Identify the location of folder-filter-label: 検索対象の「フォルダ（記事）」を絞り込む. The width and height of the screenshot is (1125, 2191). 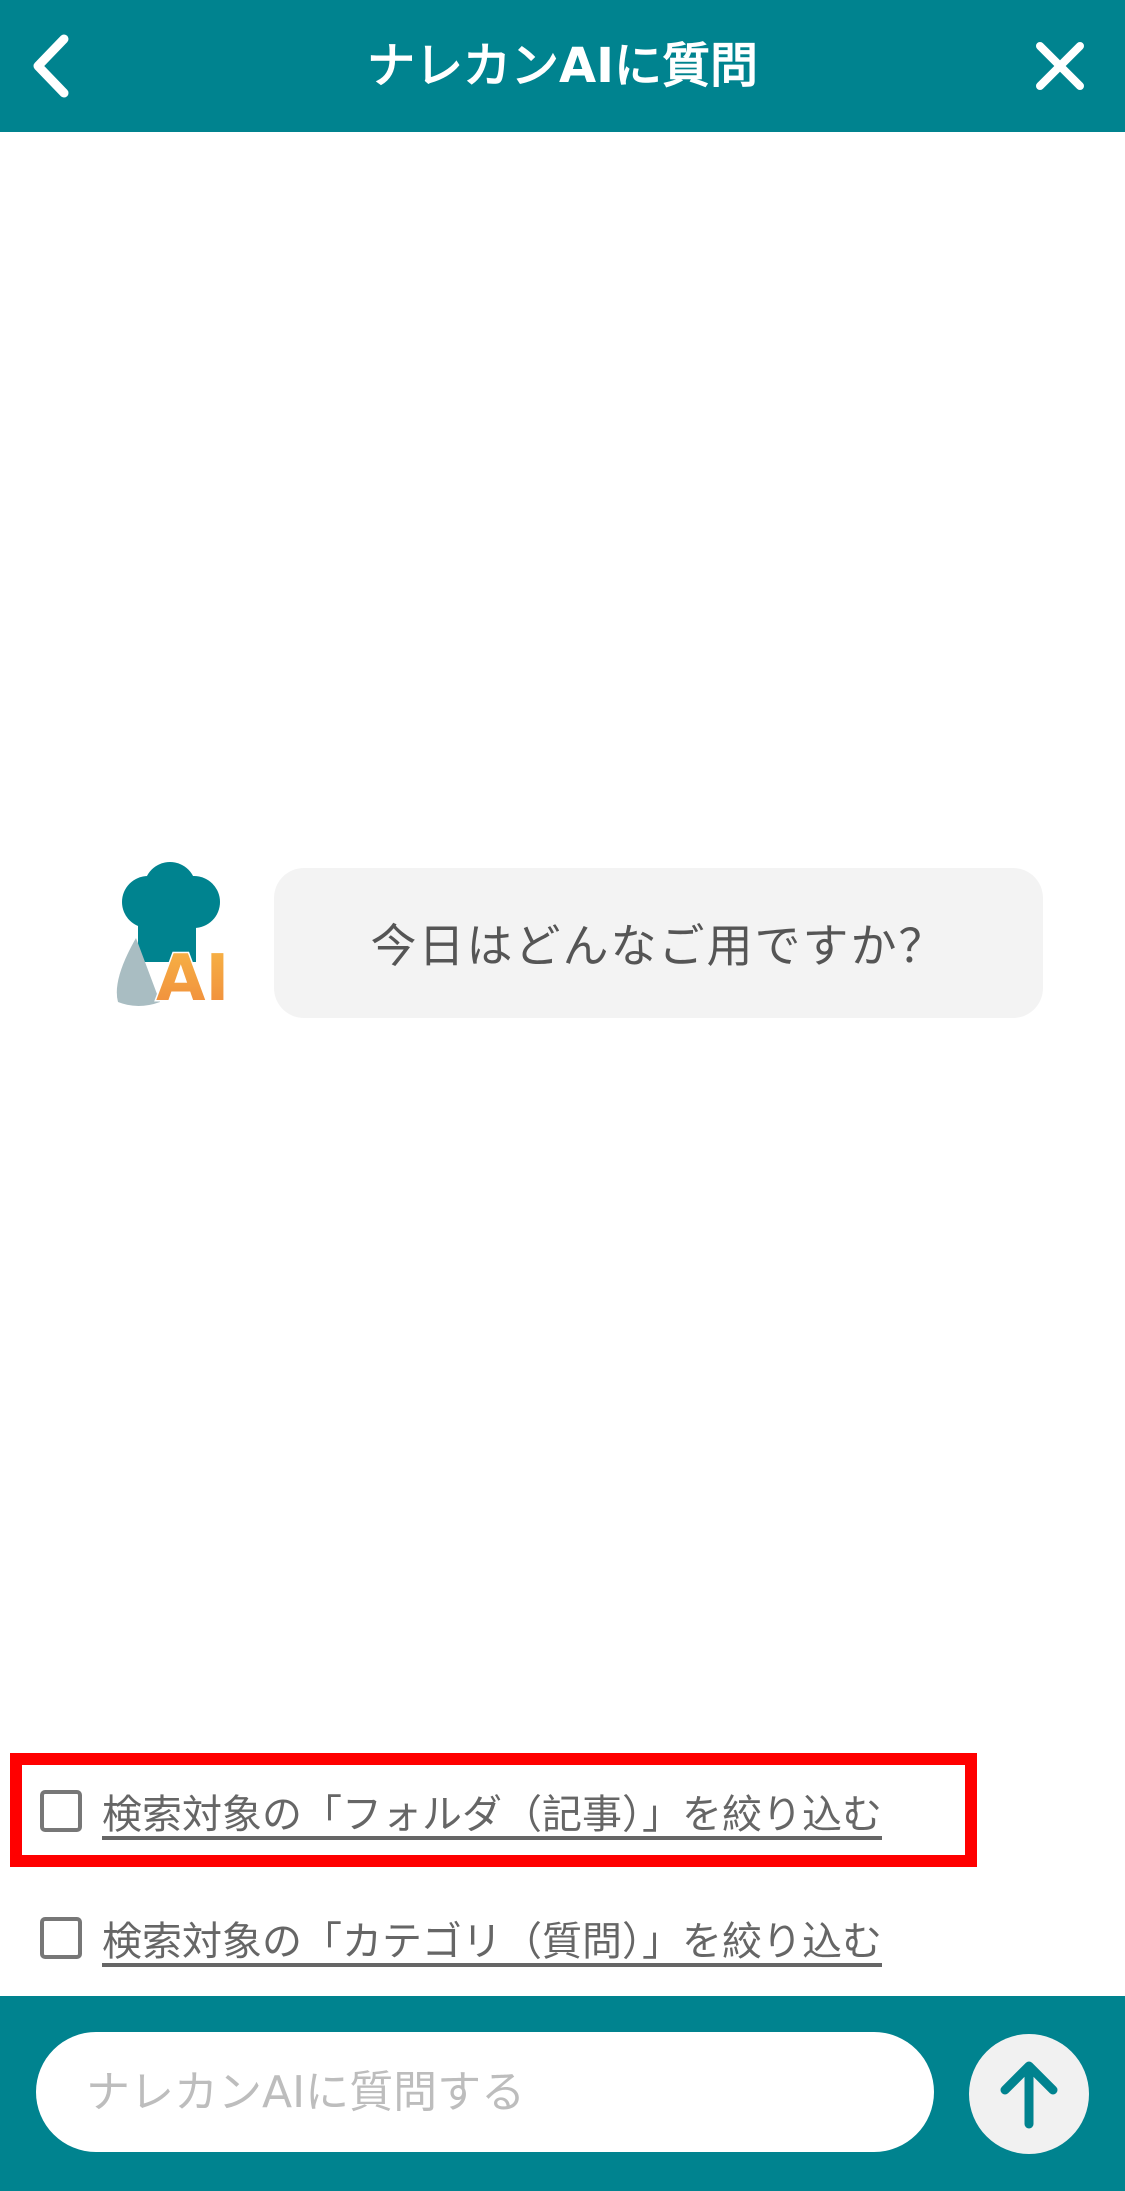
(492, 1811).